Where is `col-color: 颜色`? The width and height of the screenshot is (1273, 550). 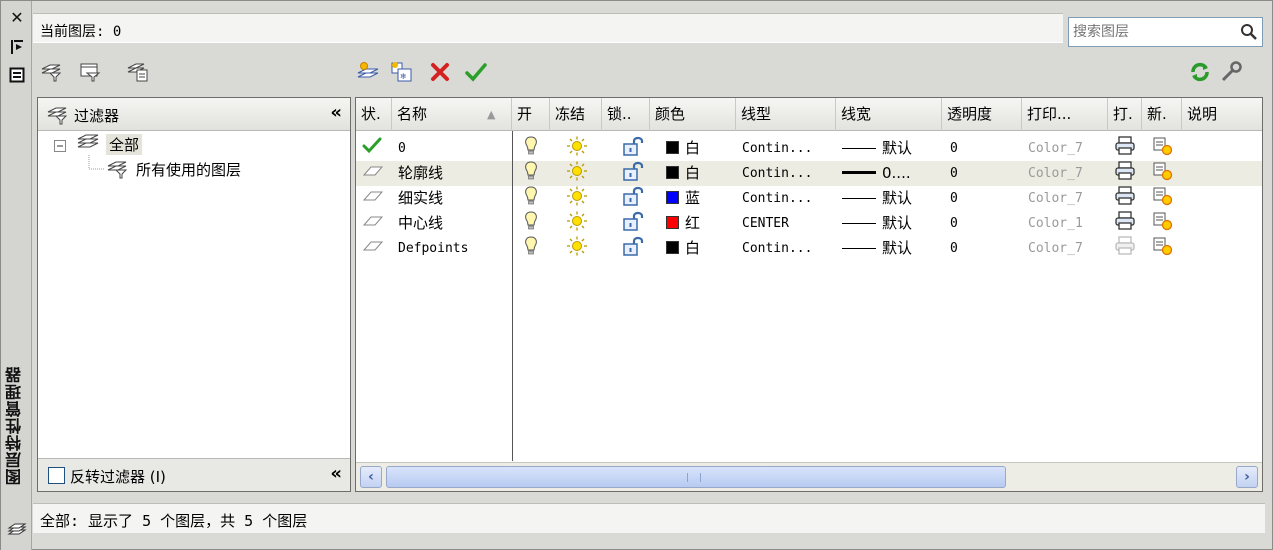
col-color: 颜色 is located at coordinates (693, 114).